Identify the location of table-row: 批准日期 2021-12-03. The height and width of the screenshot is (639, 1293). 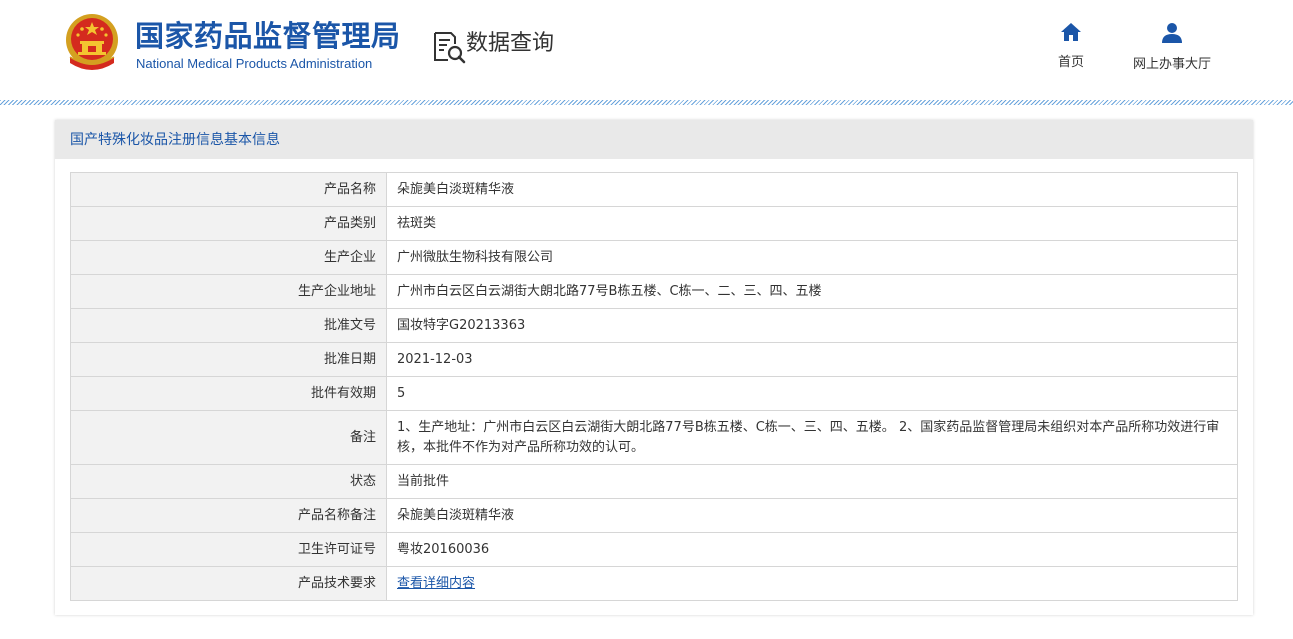
(654, 359).